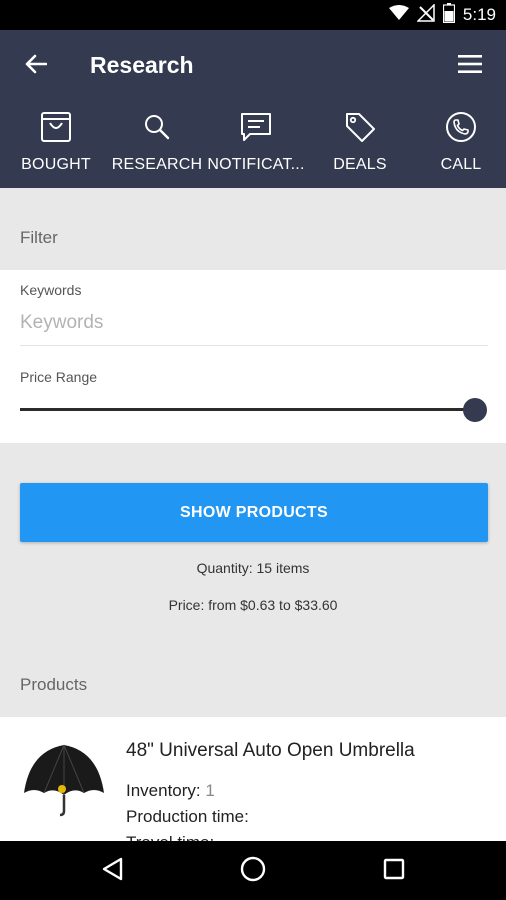 The width and height of the screenshot is (506, 900). What do you see at coordinates (479, 14) in the screenshot?
I see `status-time: 5:19` at bounding box center [479, 14].